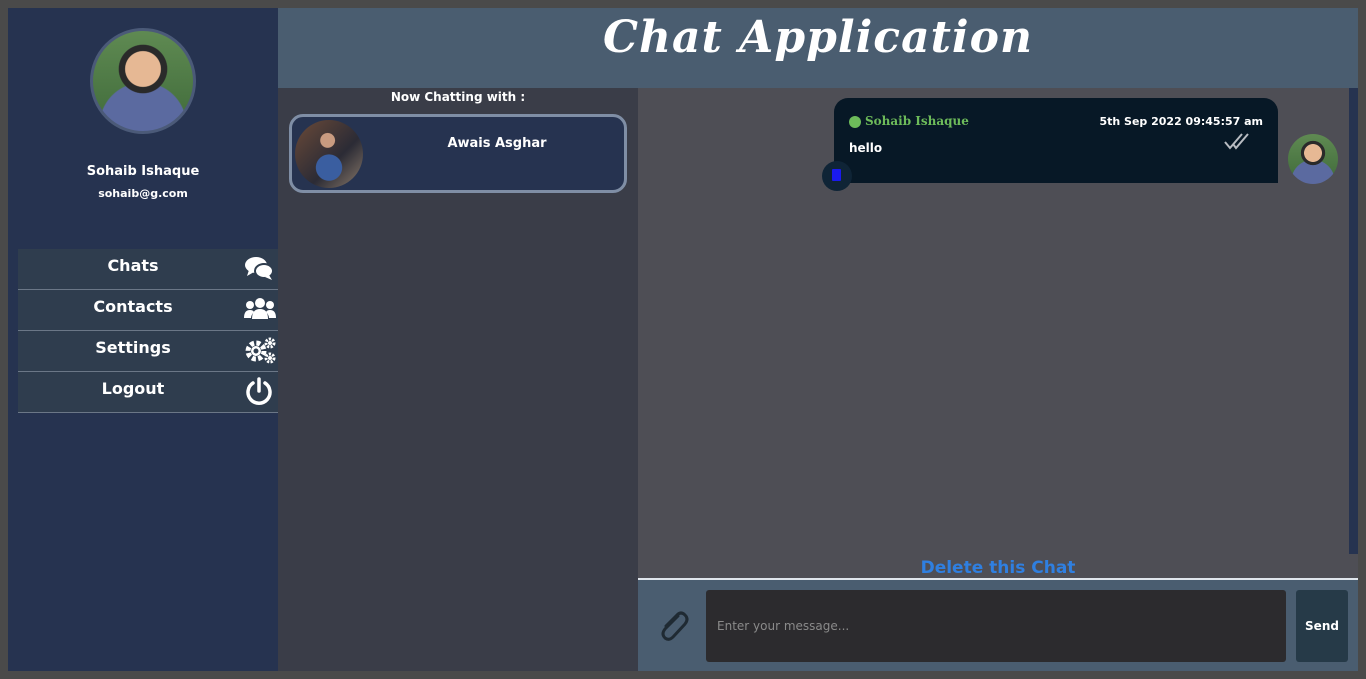  Describe the element at coordinates (133, 306) in the screenshot. I see `nav-item-label: Contacts` at that location.